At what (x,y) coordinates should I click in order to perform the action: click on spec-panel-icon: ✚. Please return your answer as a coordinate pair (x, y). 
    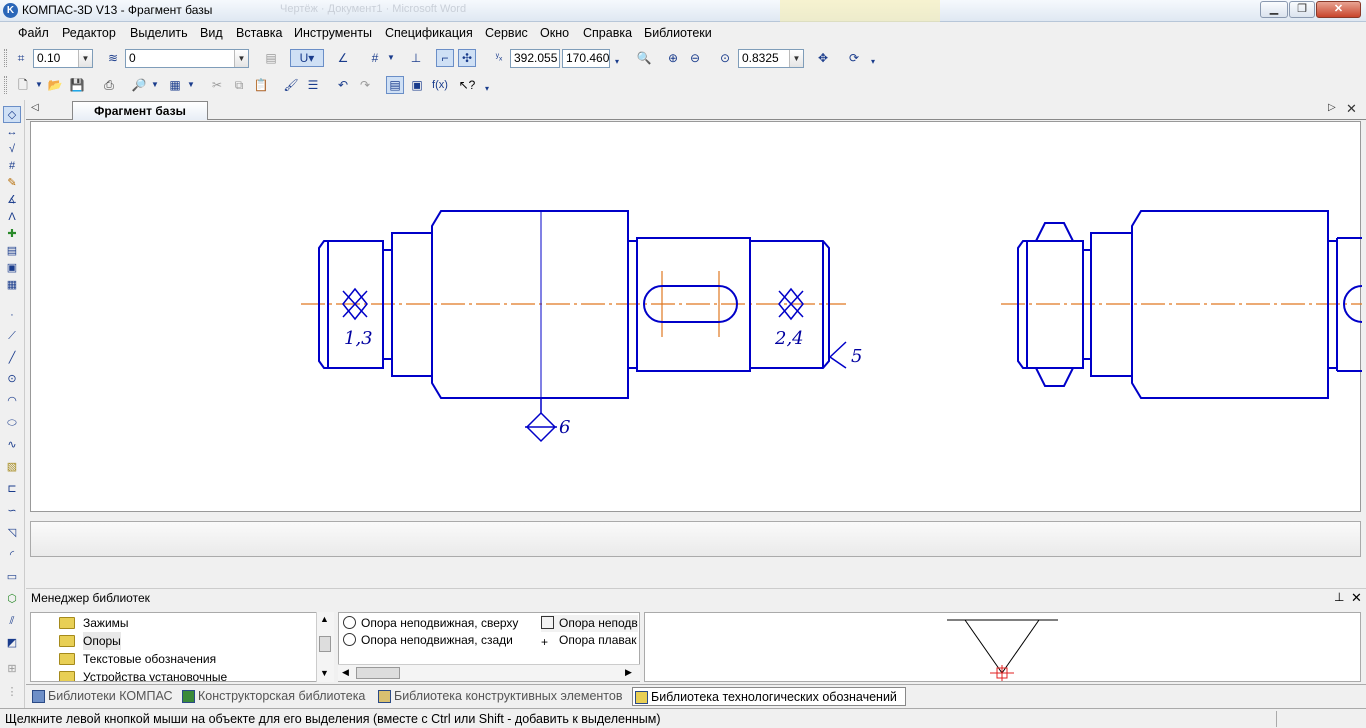
    Looking at the image, I should click on (12, 234).